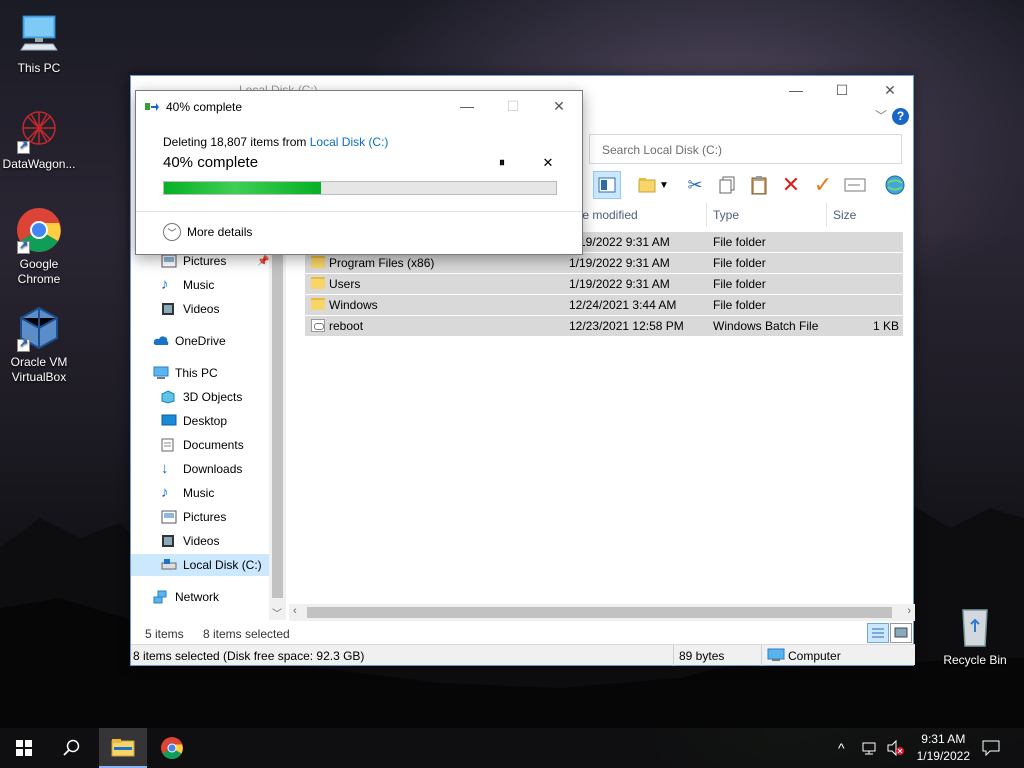 This screenshot has height=768, width=1024. What do you see at coordinates (211, 597) in the screenshot?
I see `nav-item-network: Network` at bounding box center [211, 597].